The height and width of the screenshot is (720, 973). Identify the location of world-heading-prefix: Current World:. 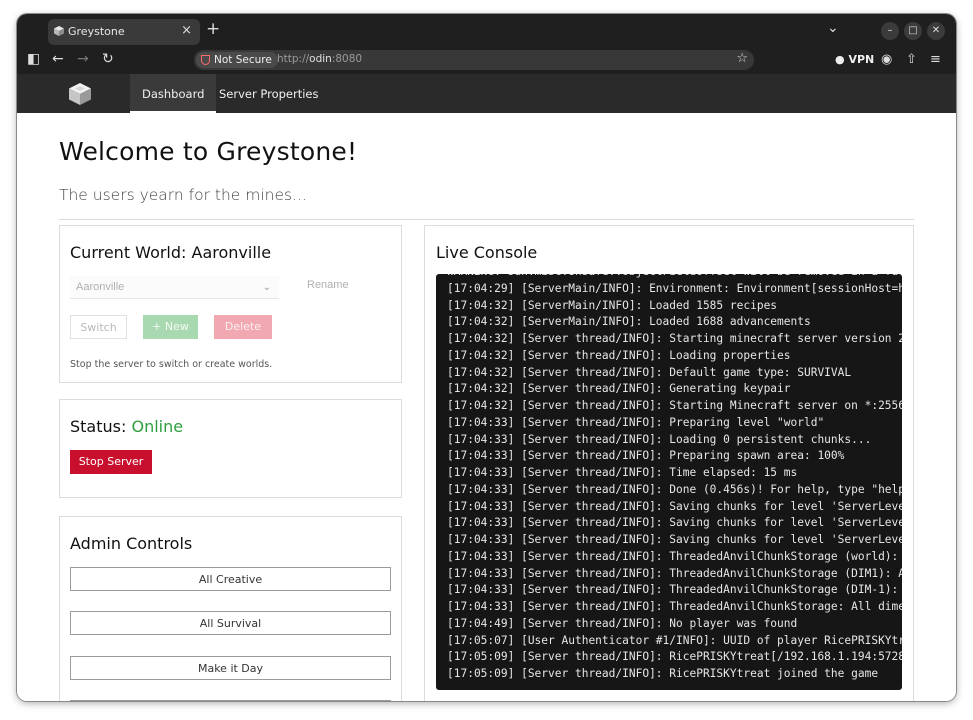
(131, 252).